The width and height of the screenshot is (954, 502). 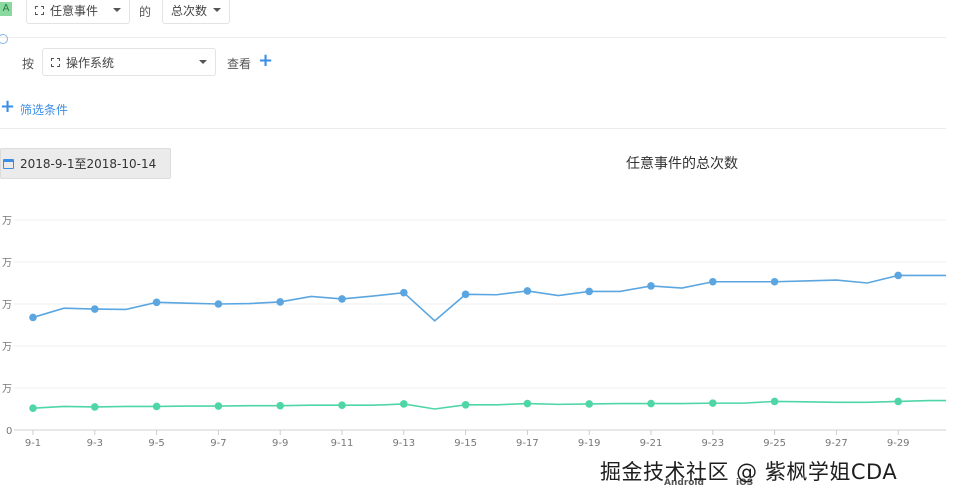 What do you see at coordinates (403, 443) in the screenshot?
I see `x-tick-label: 9-13` at bounding box center [403, 443].